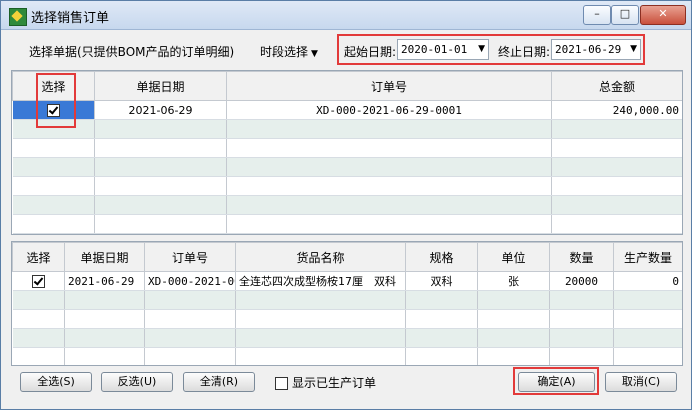  What do you see at coordinates (434, 49) in the screenshot?
I see `start-date-value: 2020-01-01` at bounding box center [434, 49].